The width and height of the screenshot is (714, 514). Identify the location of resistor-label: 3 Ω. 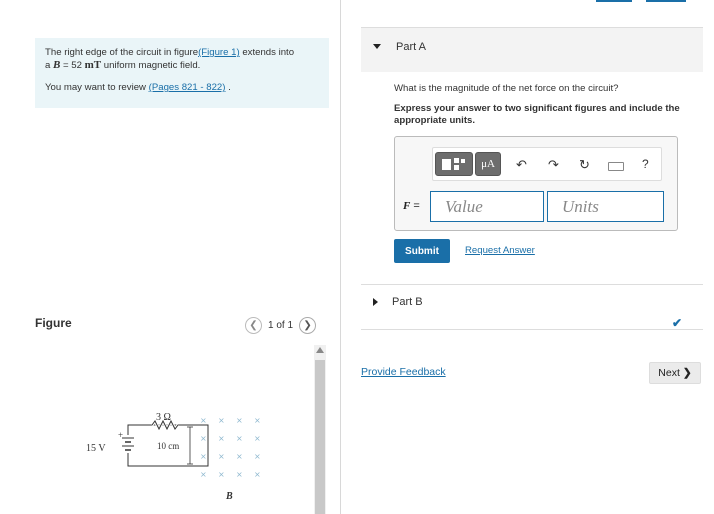
(163, 417).